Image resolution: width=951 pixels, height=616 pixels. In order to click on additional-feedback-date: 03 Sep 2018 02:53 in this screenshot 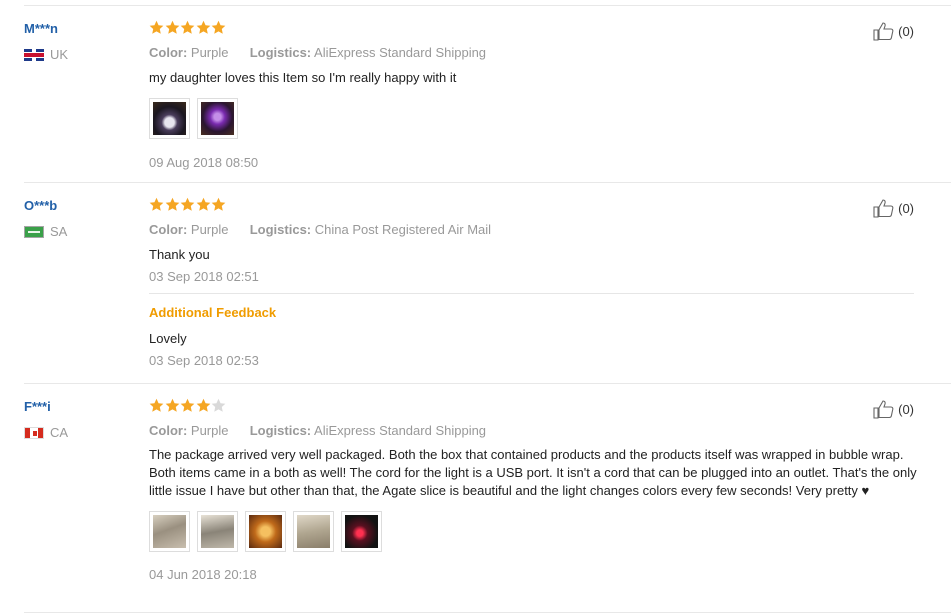, I will do `click(204, 360)`.